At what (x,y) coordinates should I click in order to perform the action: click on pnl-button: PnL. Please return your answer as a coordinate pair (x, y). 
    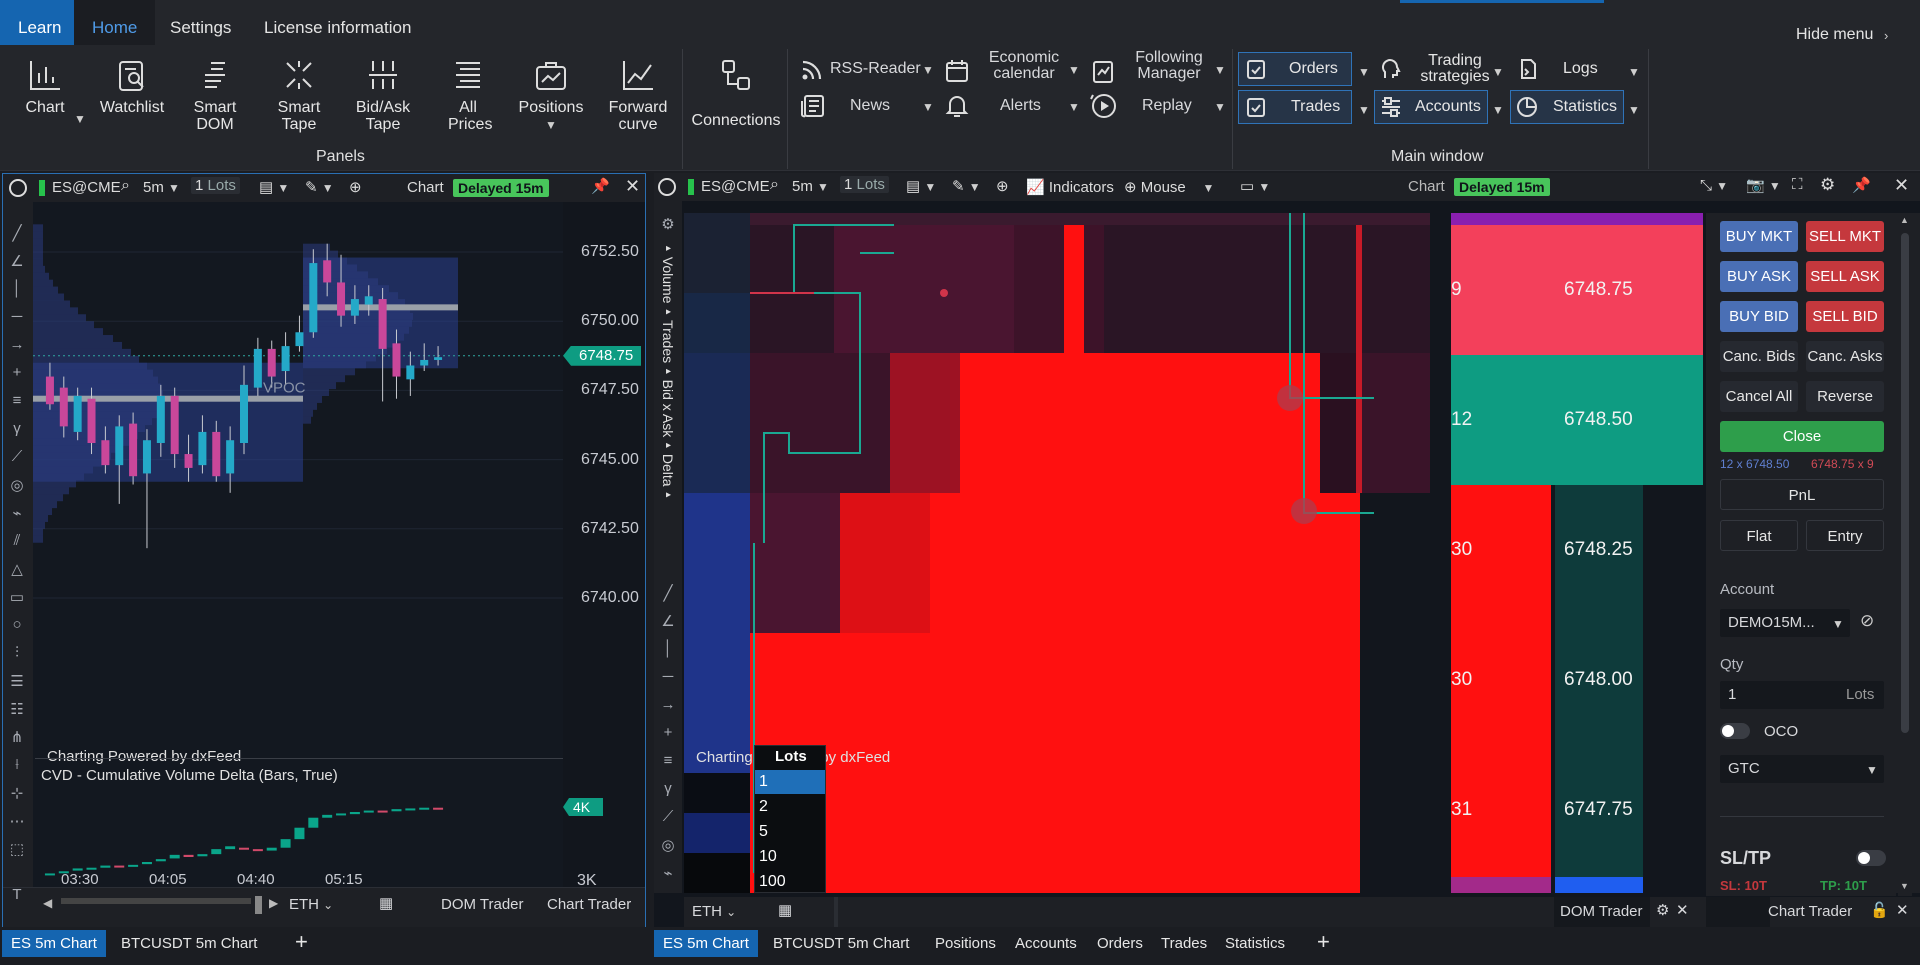
    Looking at the image, I should click on (1802, 494).